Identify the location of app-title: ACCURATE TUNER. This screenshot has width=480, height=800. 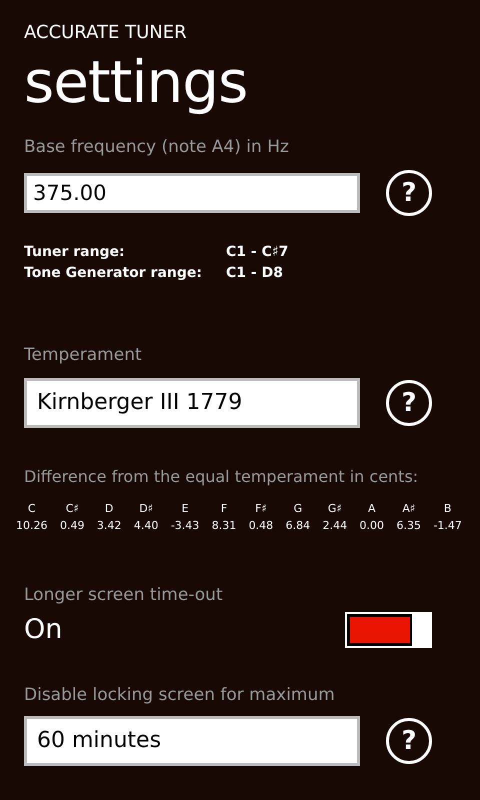
(106, 33).